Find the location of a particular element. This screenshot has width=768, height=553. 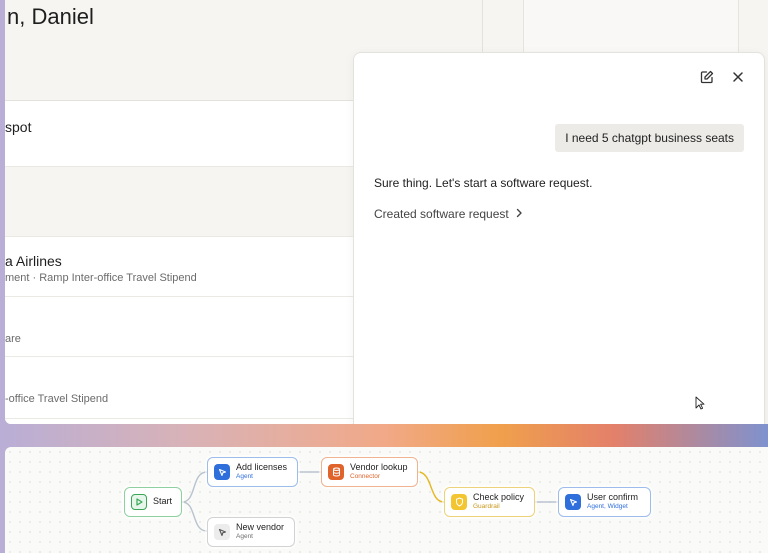

edge-vendor-policy is located at coordinates (431, 487).